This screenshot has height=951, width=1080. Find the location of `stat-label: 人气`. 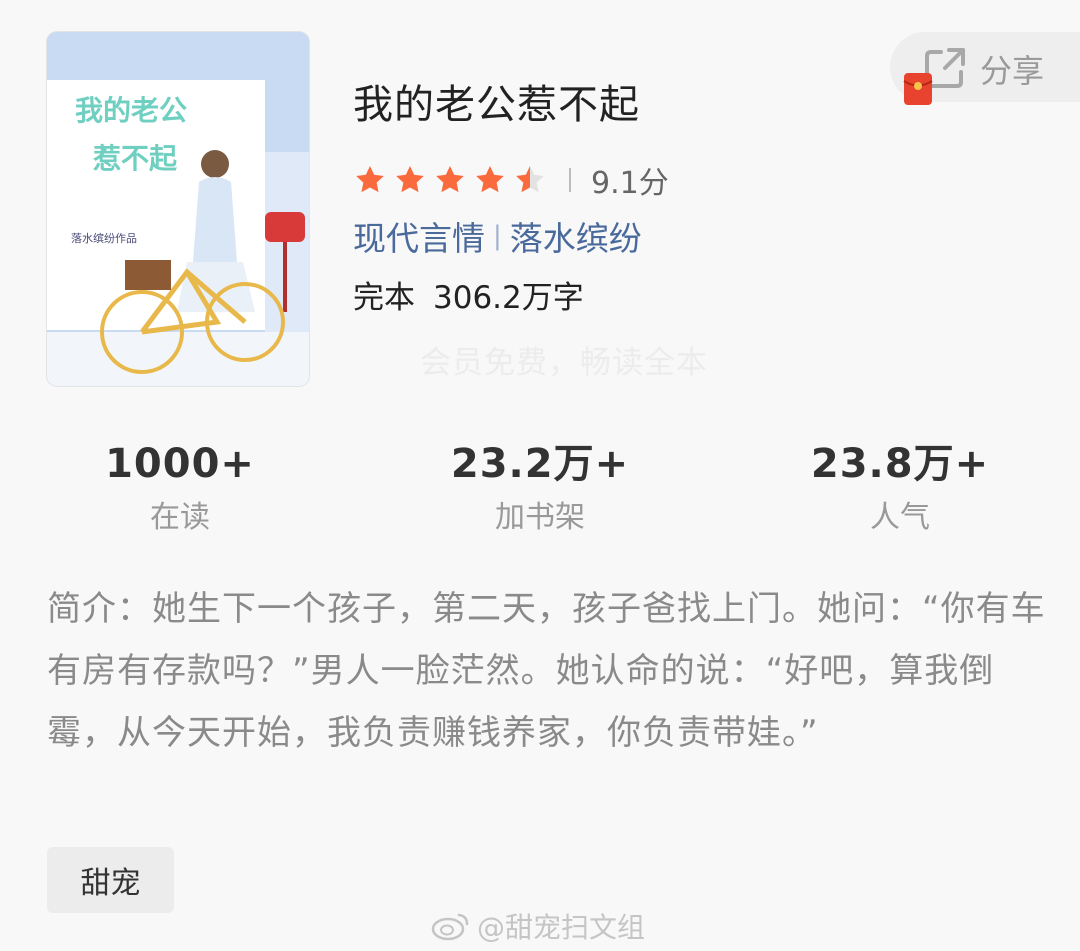

stat-label: 人气 is located at coordinates (900, 517).